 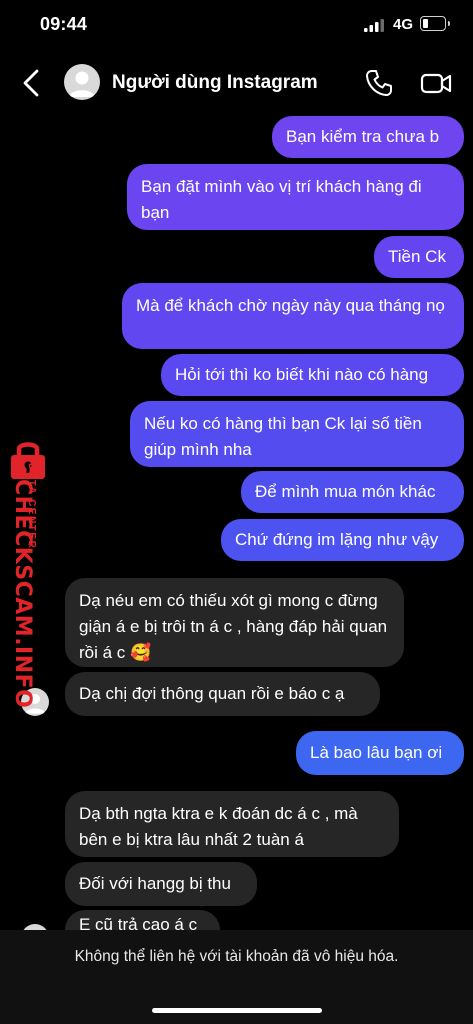 I want to click on watermark: CHECKSCAM.INFO DATA CENTER, so click(x=28, y=573).